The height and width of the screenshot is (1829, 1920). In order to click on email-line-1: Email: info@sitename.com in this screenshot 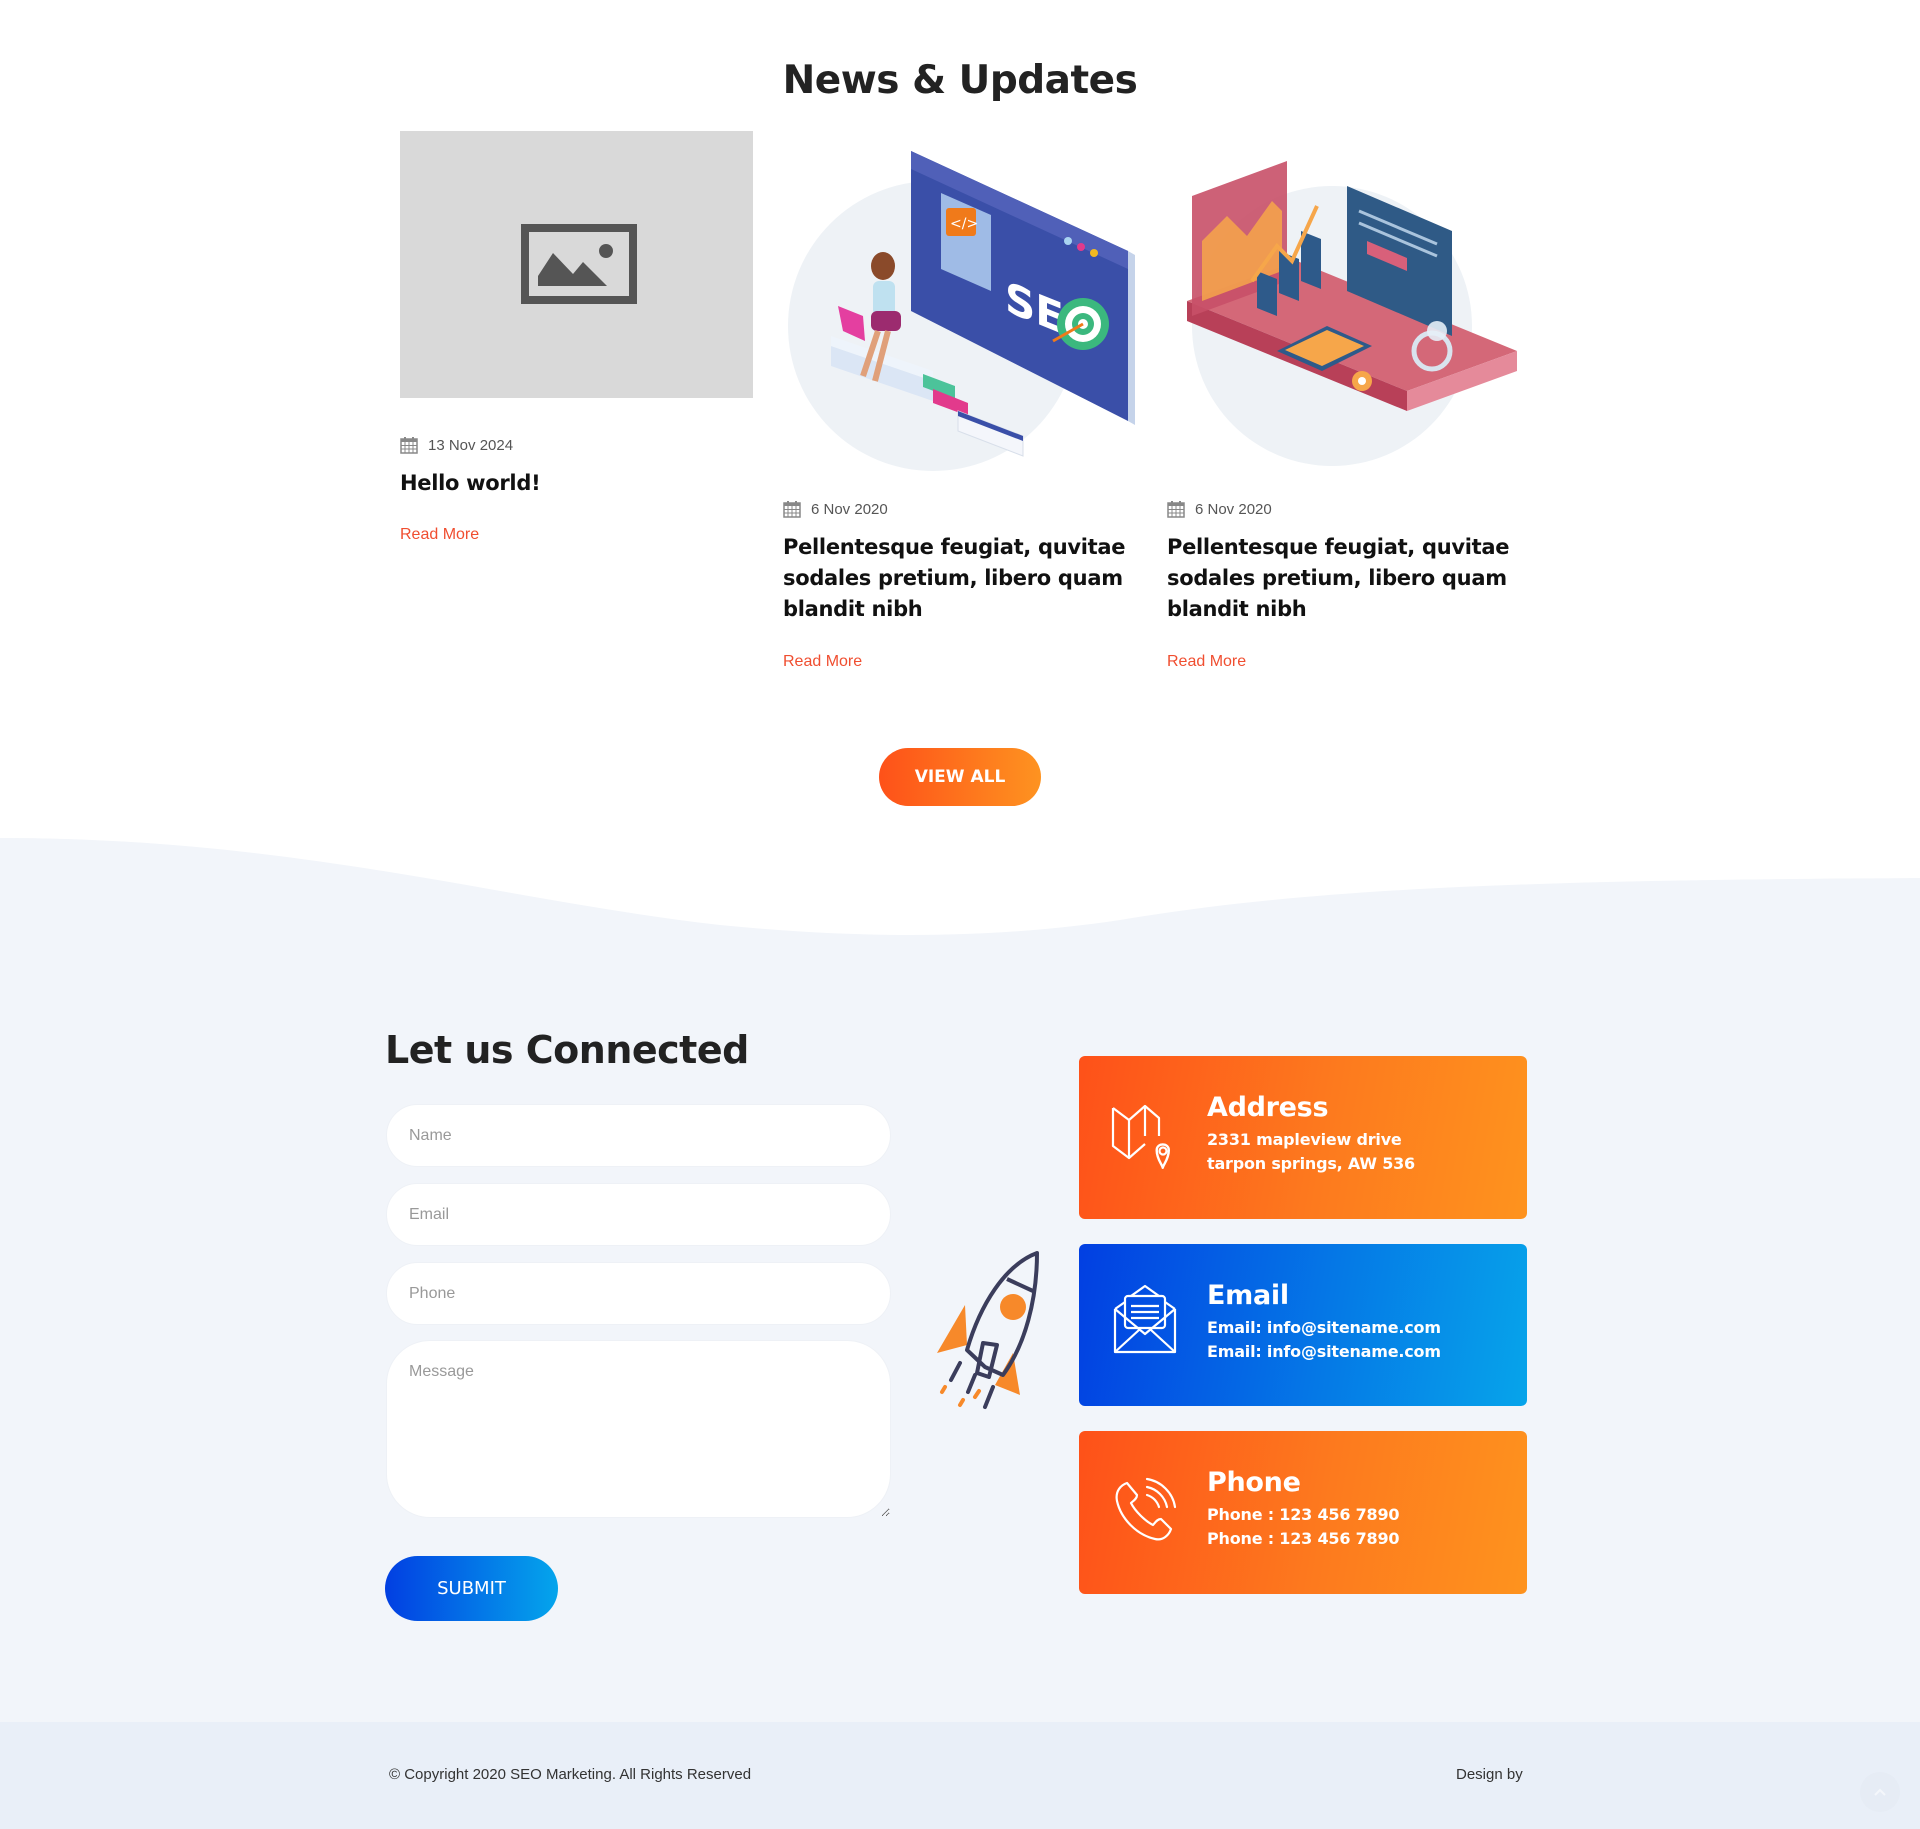, I will do `click(1324, 1328)`.